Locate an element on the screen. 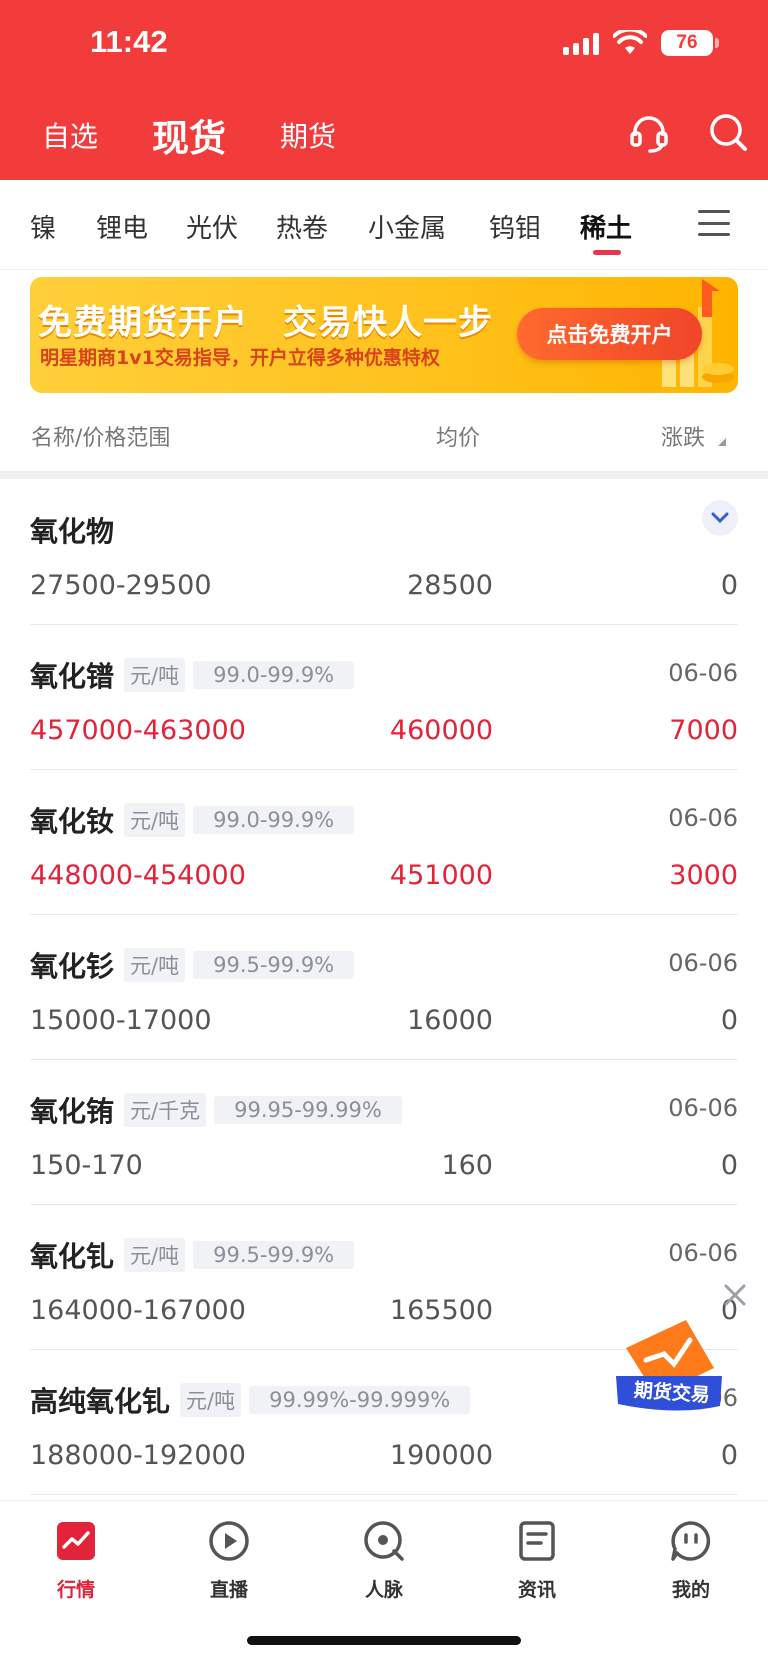 The height and width of the screenshot is (1662, 768). average-price: 451000 is located at coordinates (441, 875).